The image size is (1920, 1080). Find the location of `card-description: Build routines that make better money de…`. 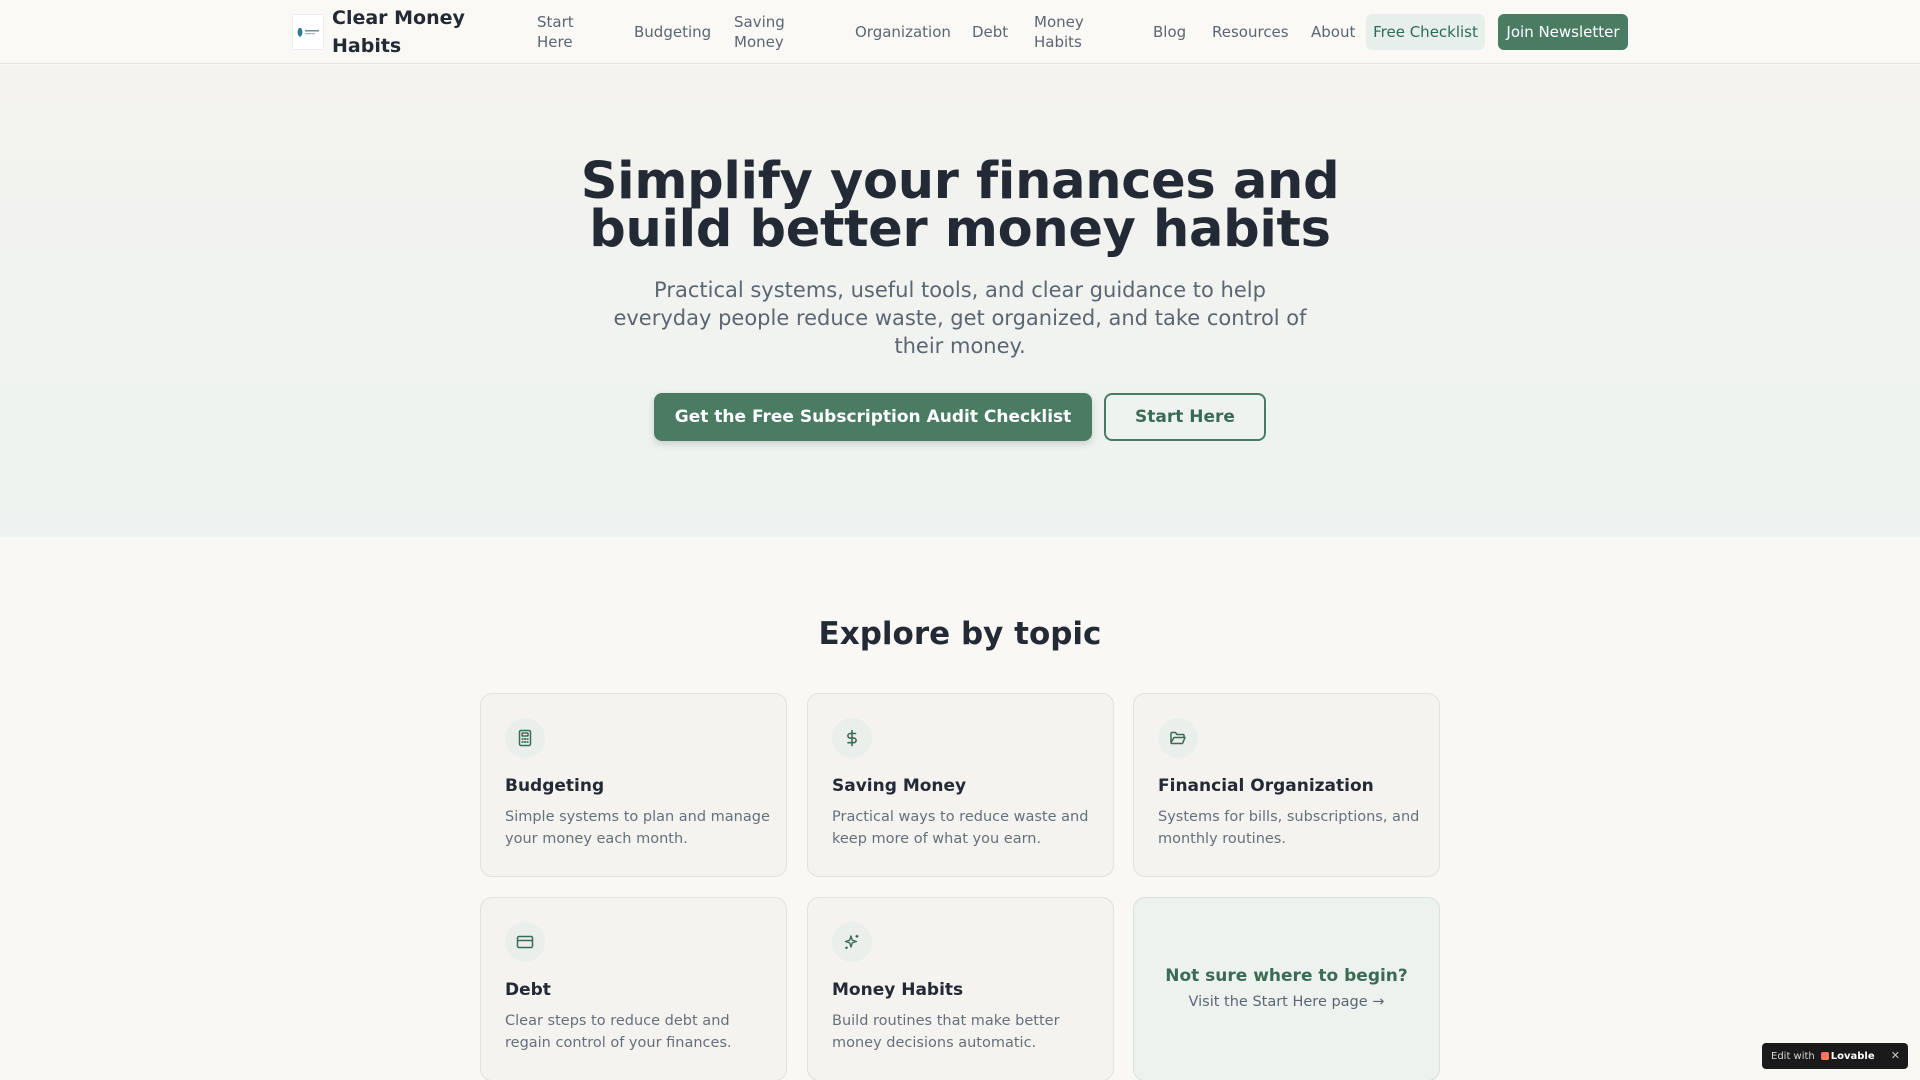

card-description: Build routines that make better money de… is located at coordinates (946, 1032).